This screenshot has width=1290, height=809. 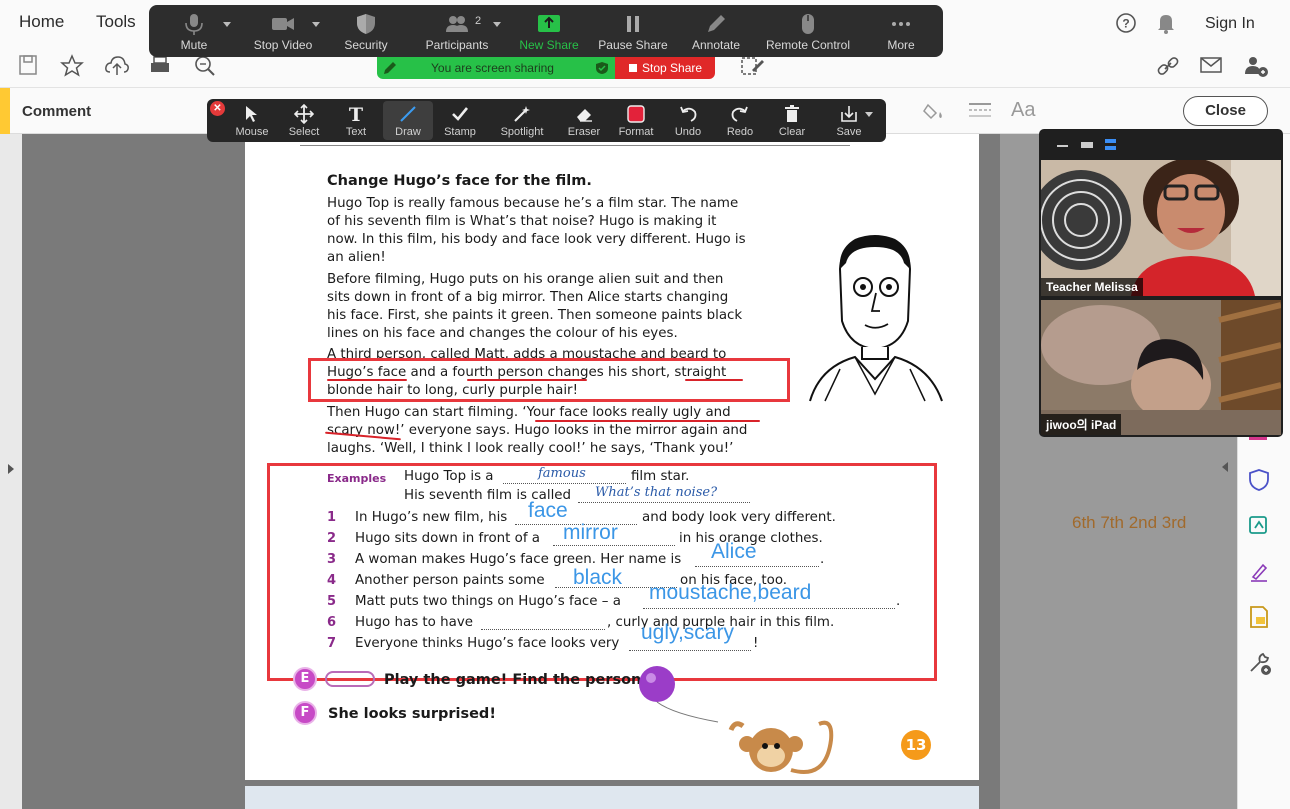 What do you see at coordinates (739, 517) in the screenshot?
I see `question-text-end: and body look very different.` at bounding box center [739, 517].